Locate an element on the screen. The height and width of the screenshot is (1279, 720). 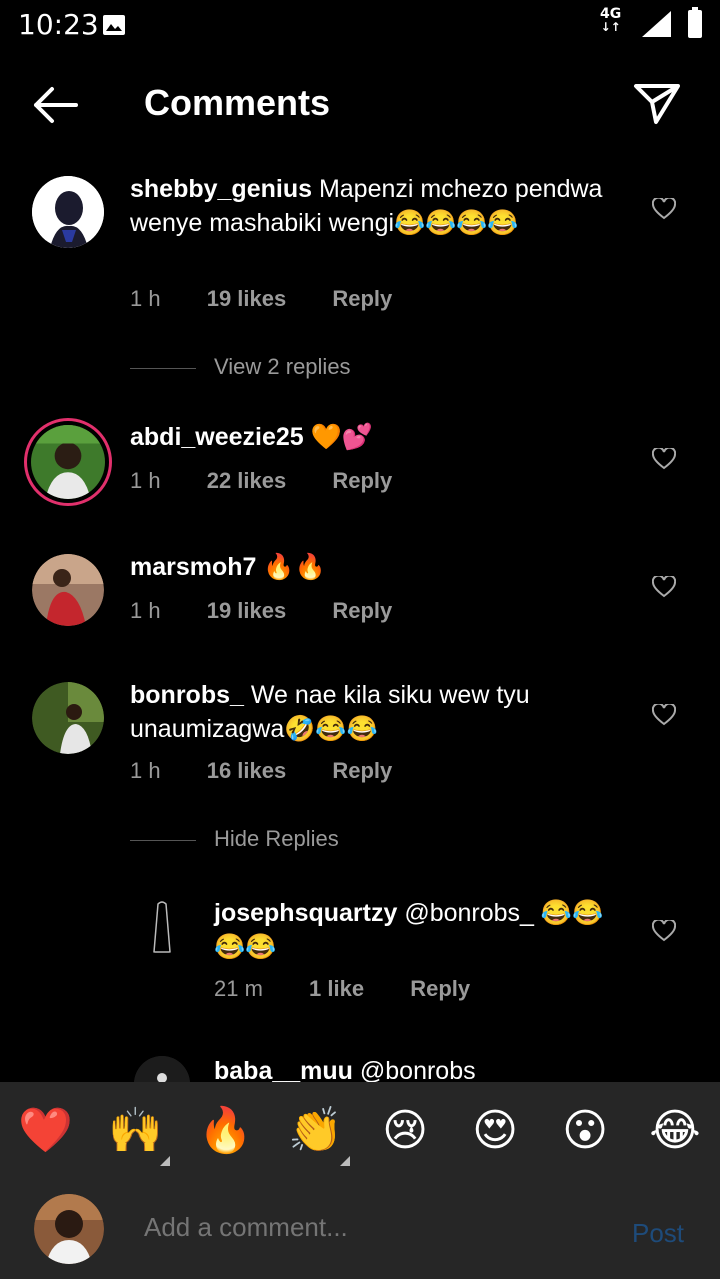
back-arrow-icon is located at coordinates (55, 105).